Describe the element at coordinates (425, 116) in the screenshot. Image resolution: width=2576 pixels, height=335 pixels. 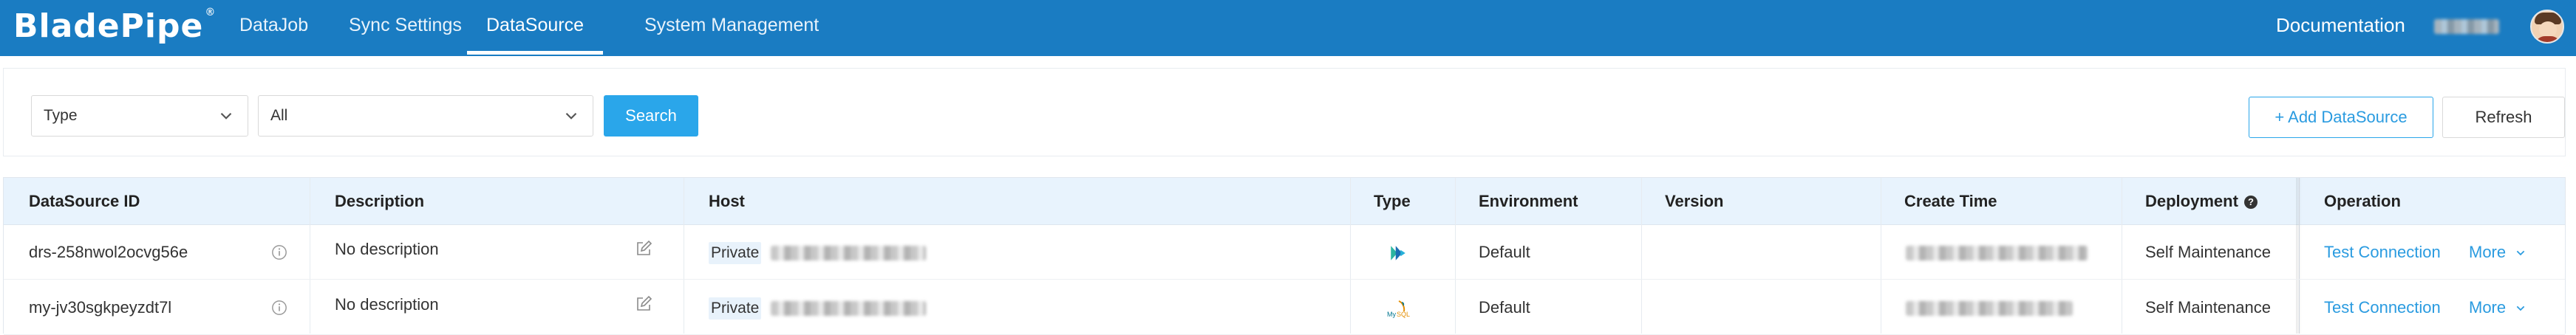
I see `scope-select: All` at that location.